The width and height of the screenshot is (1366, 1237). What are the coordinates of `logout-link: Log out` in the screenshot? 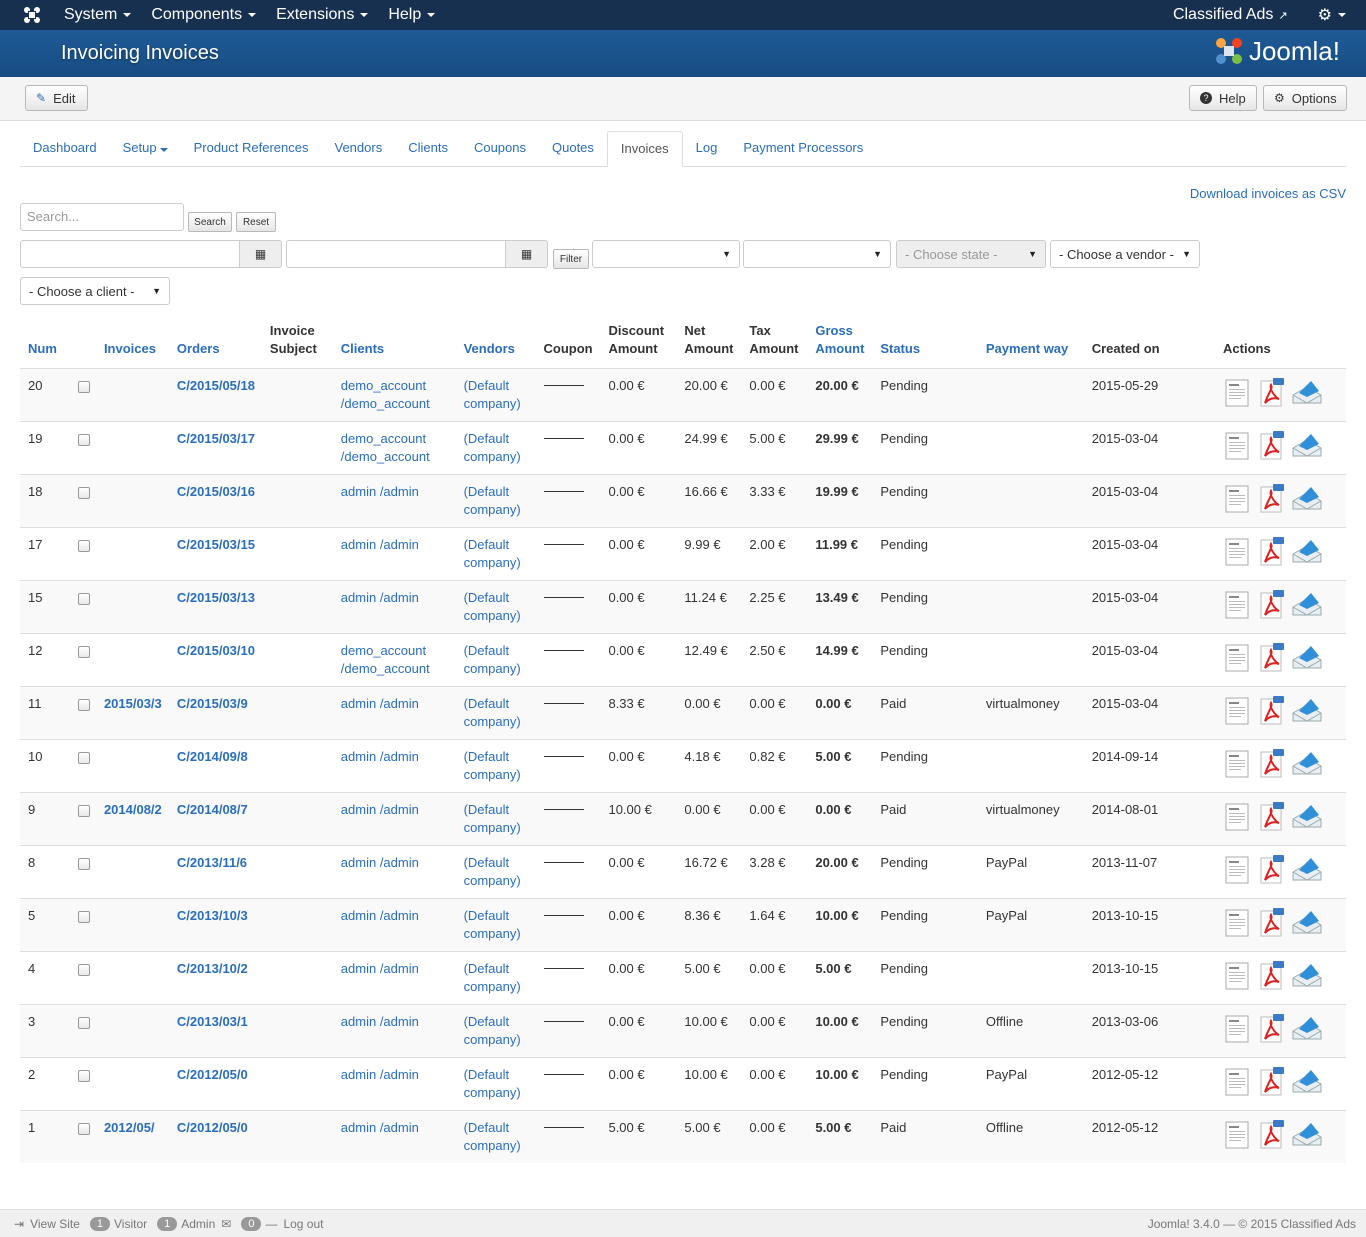 It's located at (303, 1224).